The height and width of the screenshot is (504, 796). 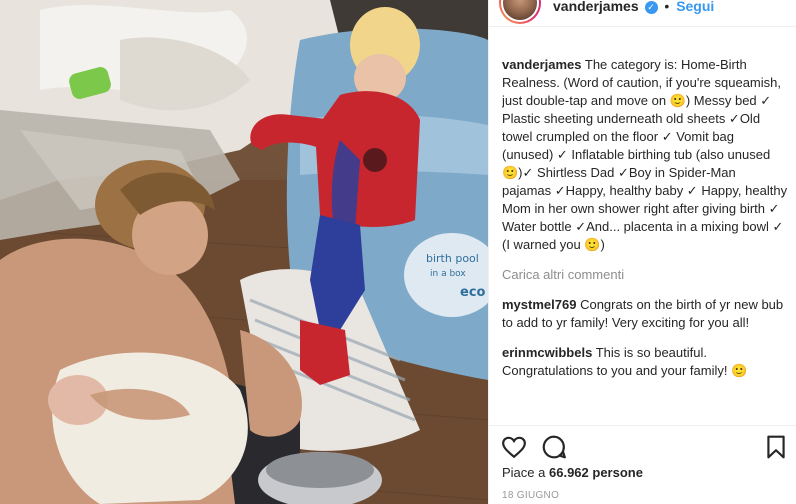 I want to click on bookmark-icon, so click(x=776, y=447).